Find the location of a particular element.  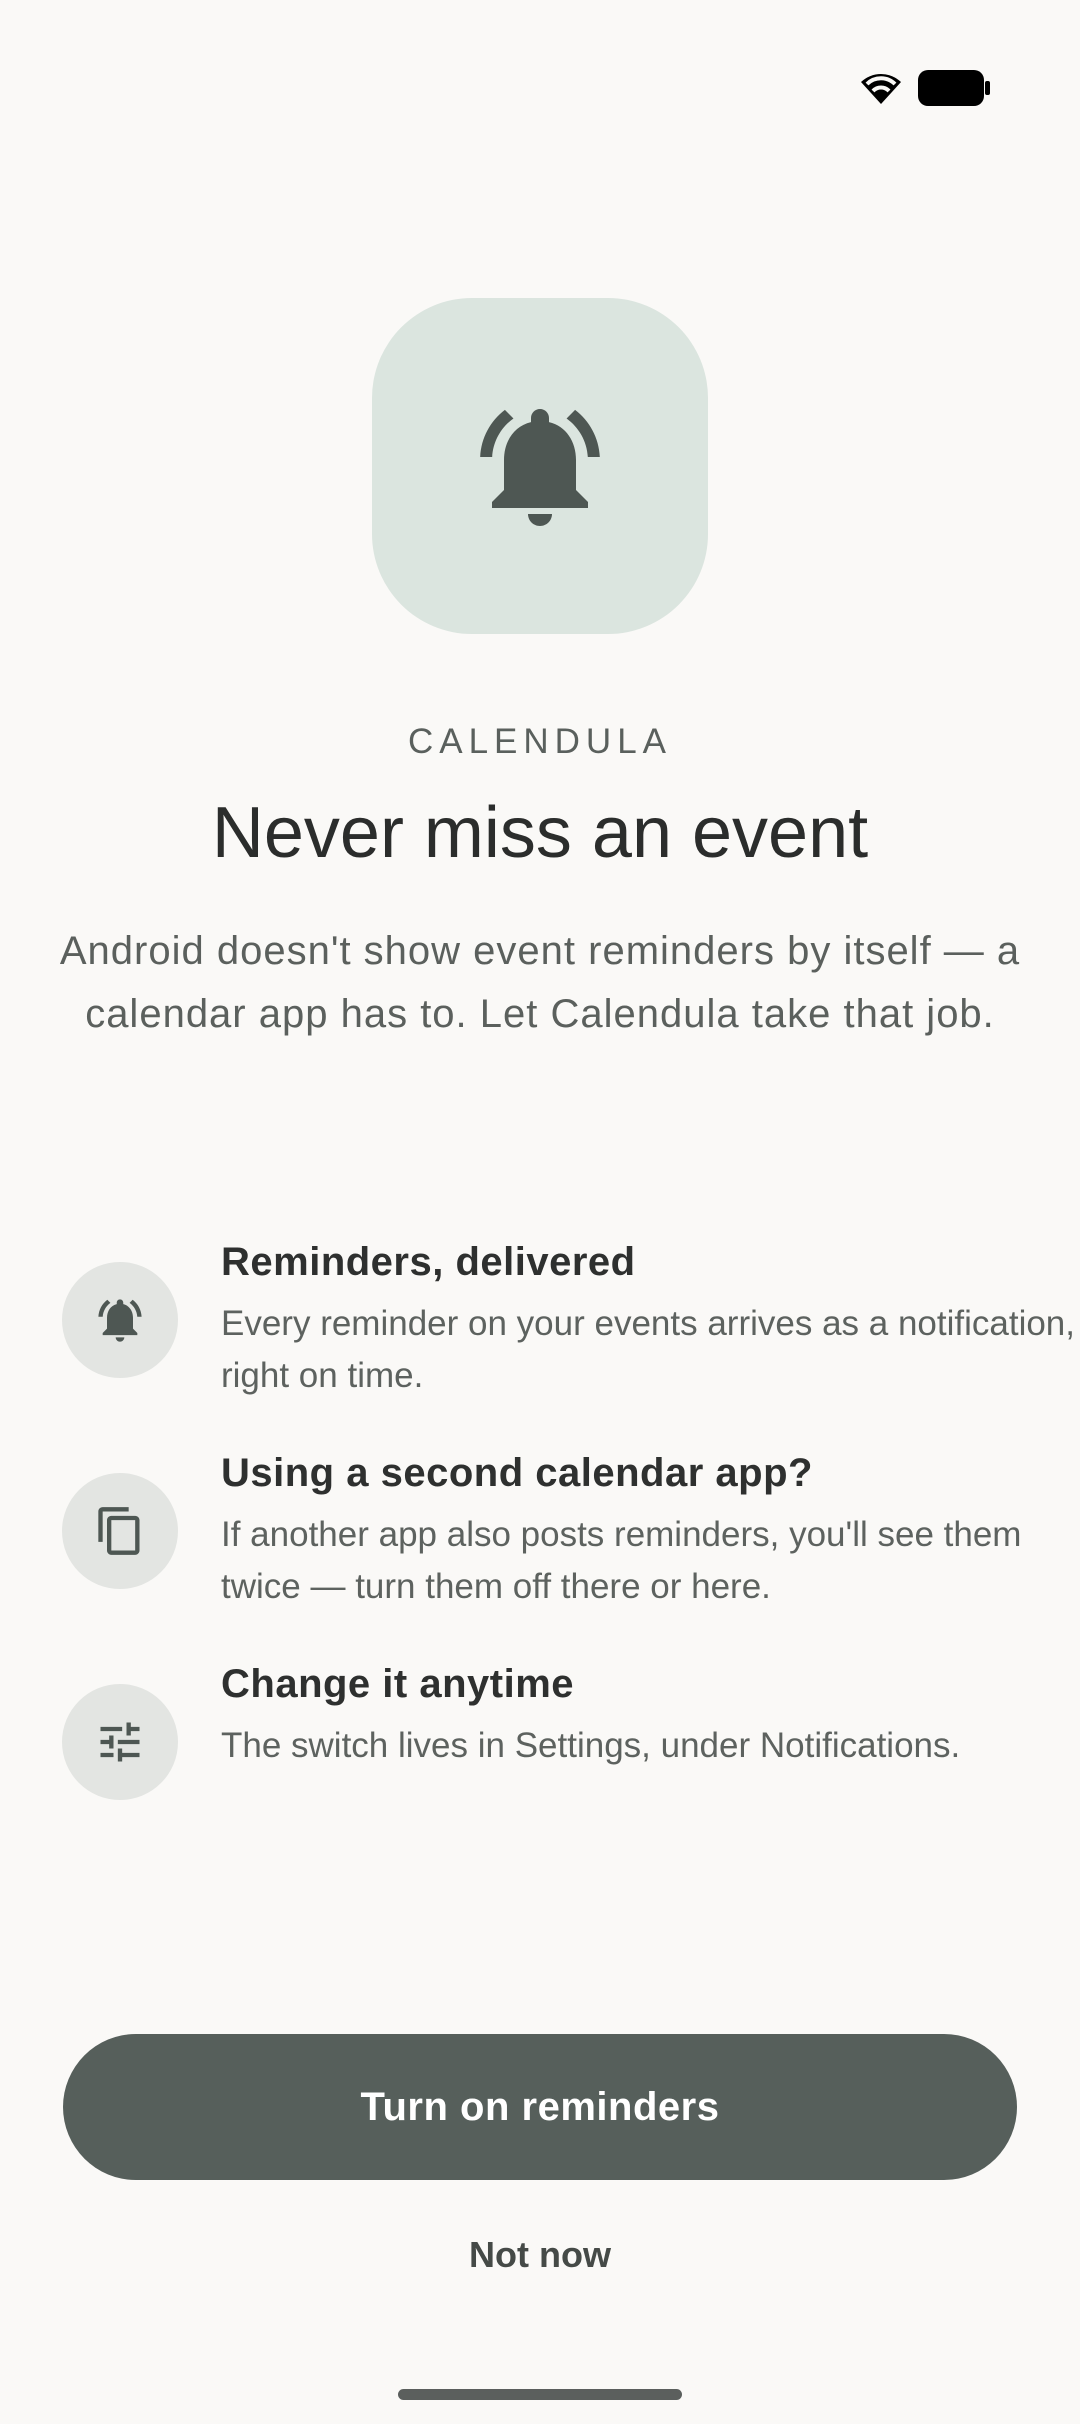

turn-on-reminders-button: Turn on reminders is located at coordinates (540, 2107).